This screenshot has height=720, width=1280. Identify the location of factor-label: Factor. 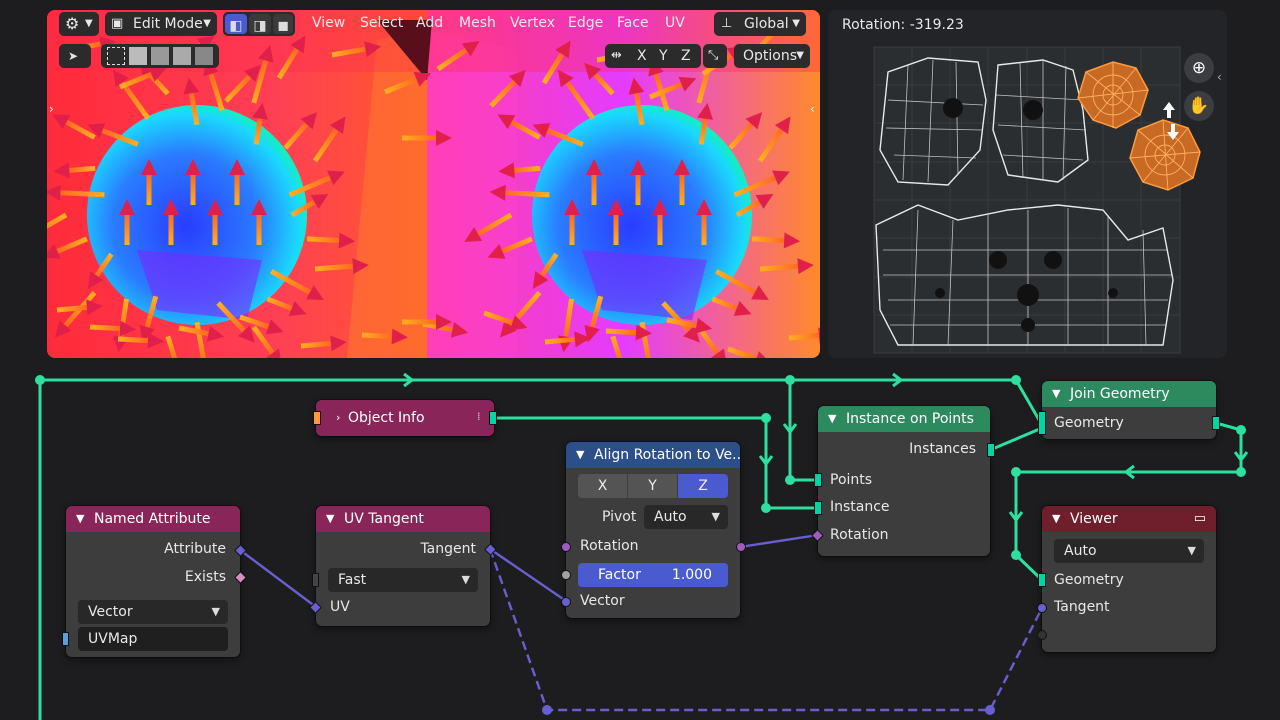
(619, 575).